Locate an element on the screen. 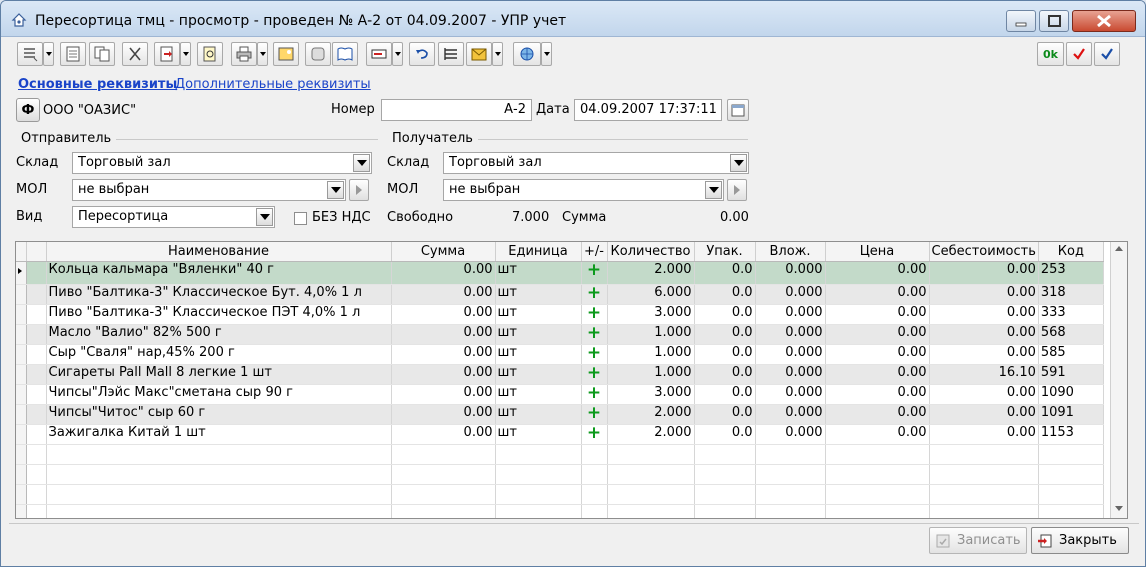 This screenshot has width=1146, height=567. close-button: Закрыть is located at coordinates (1080, 540).